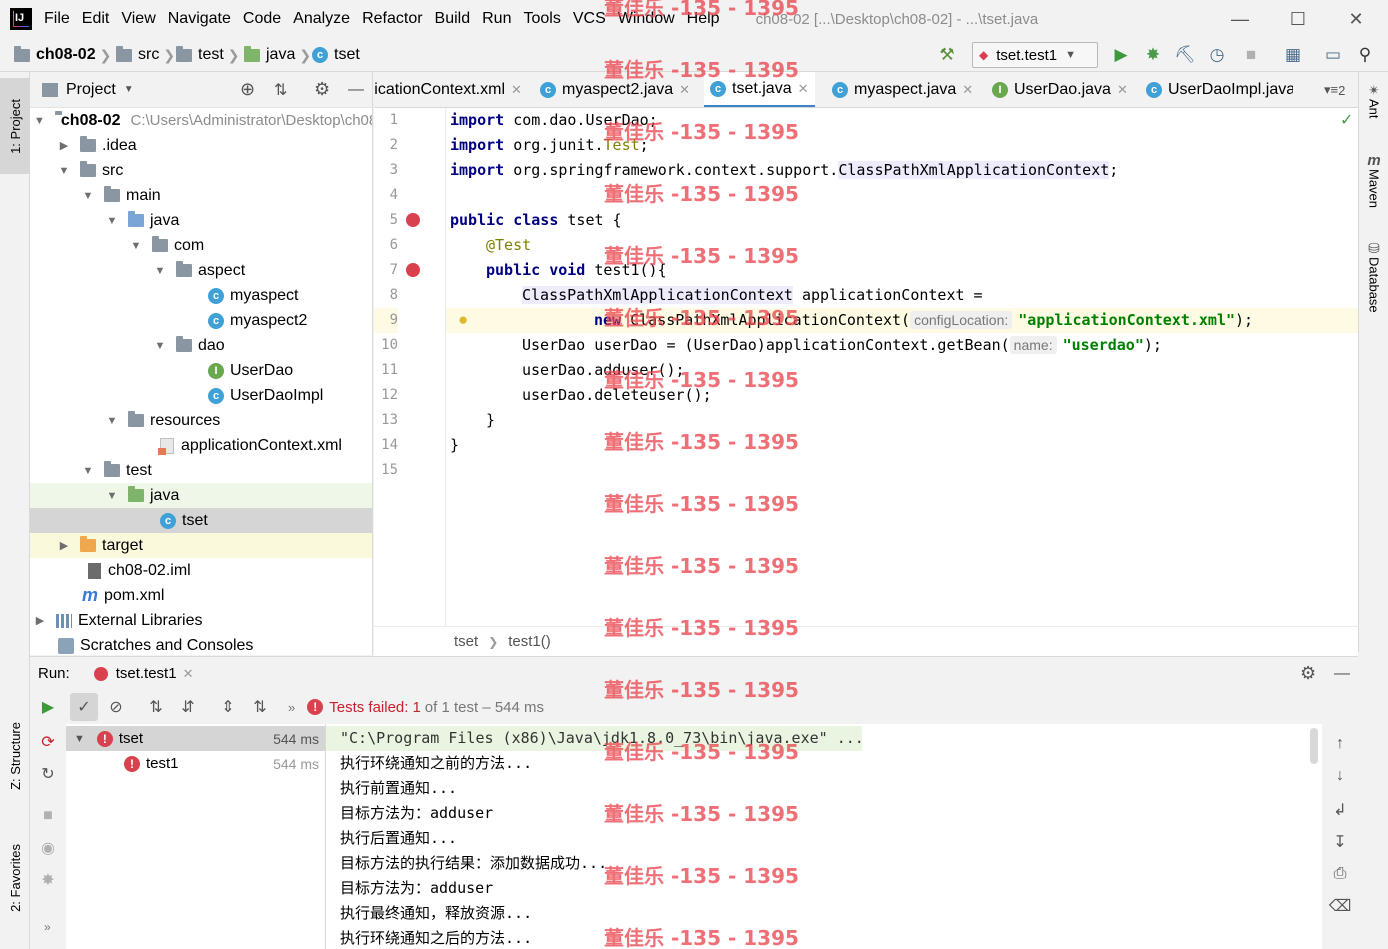 Image resolution: width=1388 pixels, height=949 pixels. I want to click on minimize-icon: —, so click(1240, 19).